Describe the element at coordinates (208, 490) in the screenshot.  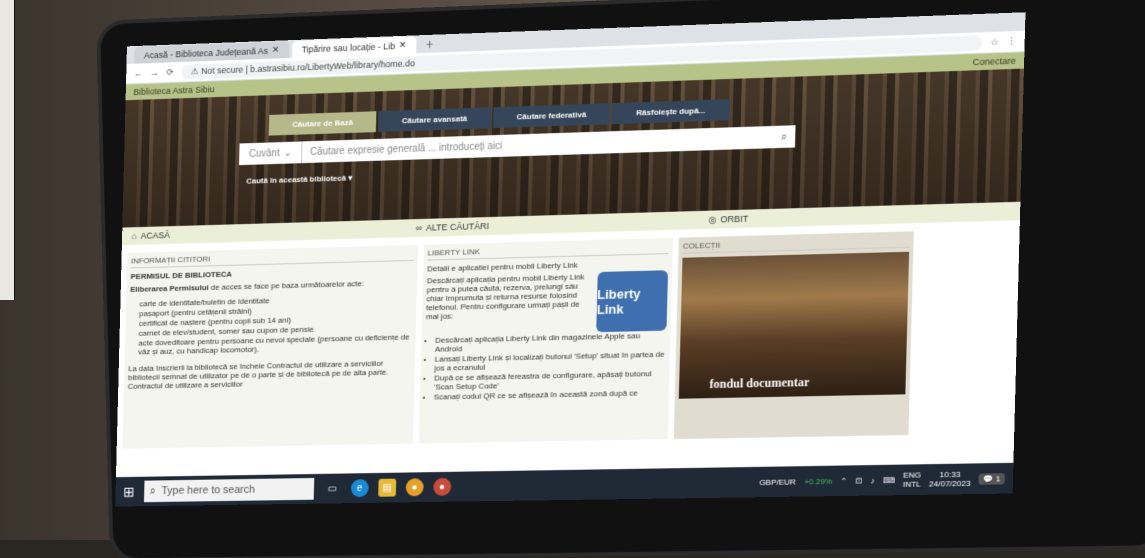
I see `taskbar-search-placeholder: Type here to search` at that location.